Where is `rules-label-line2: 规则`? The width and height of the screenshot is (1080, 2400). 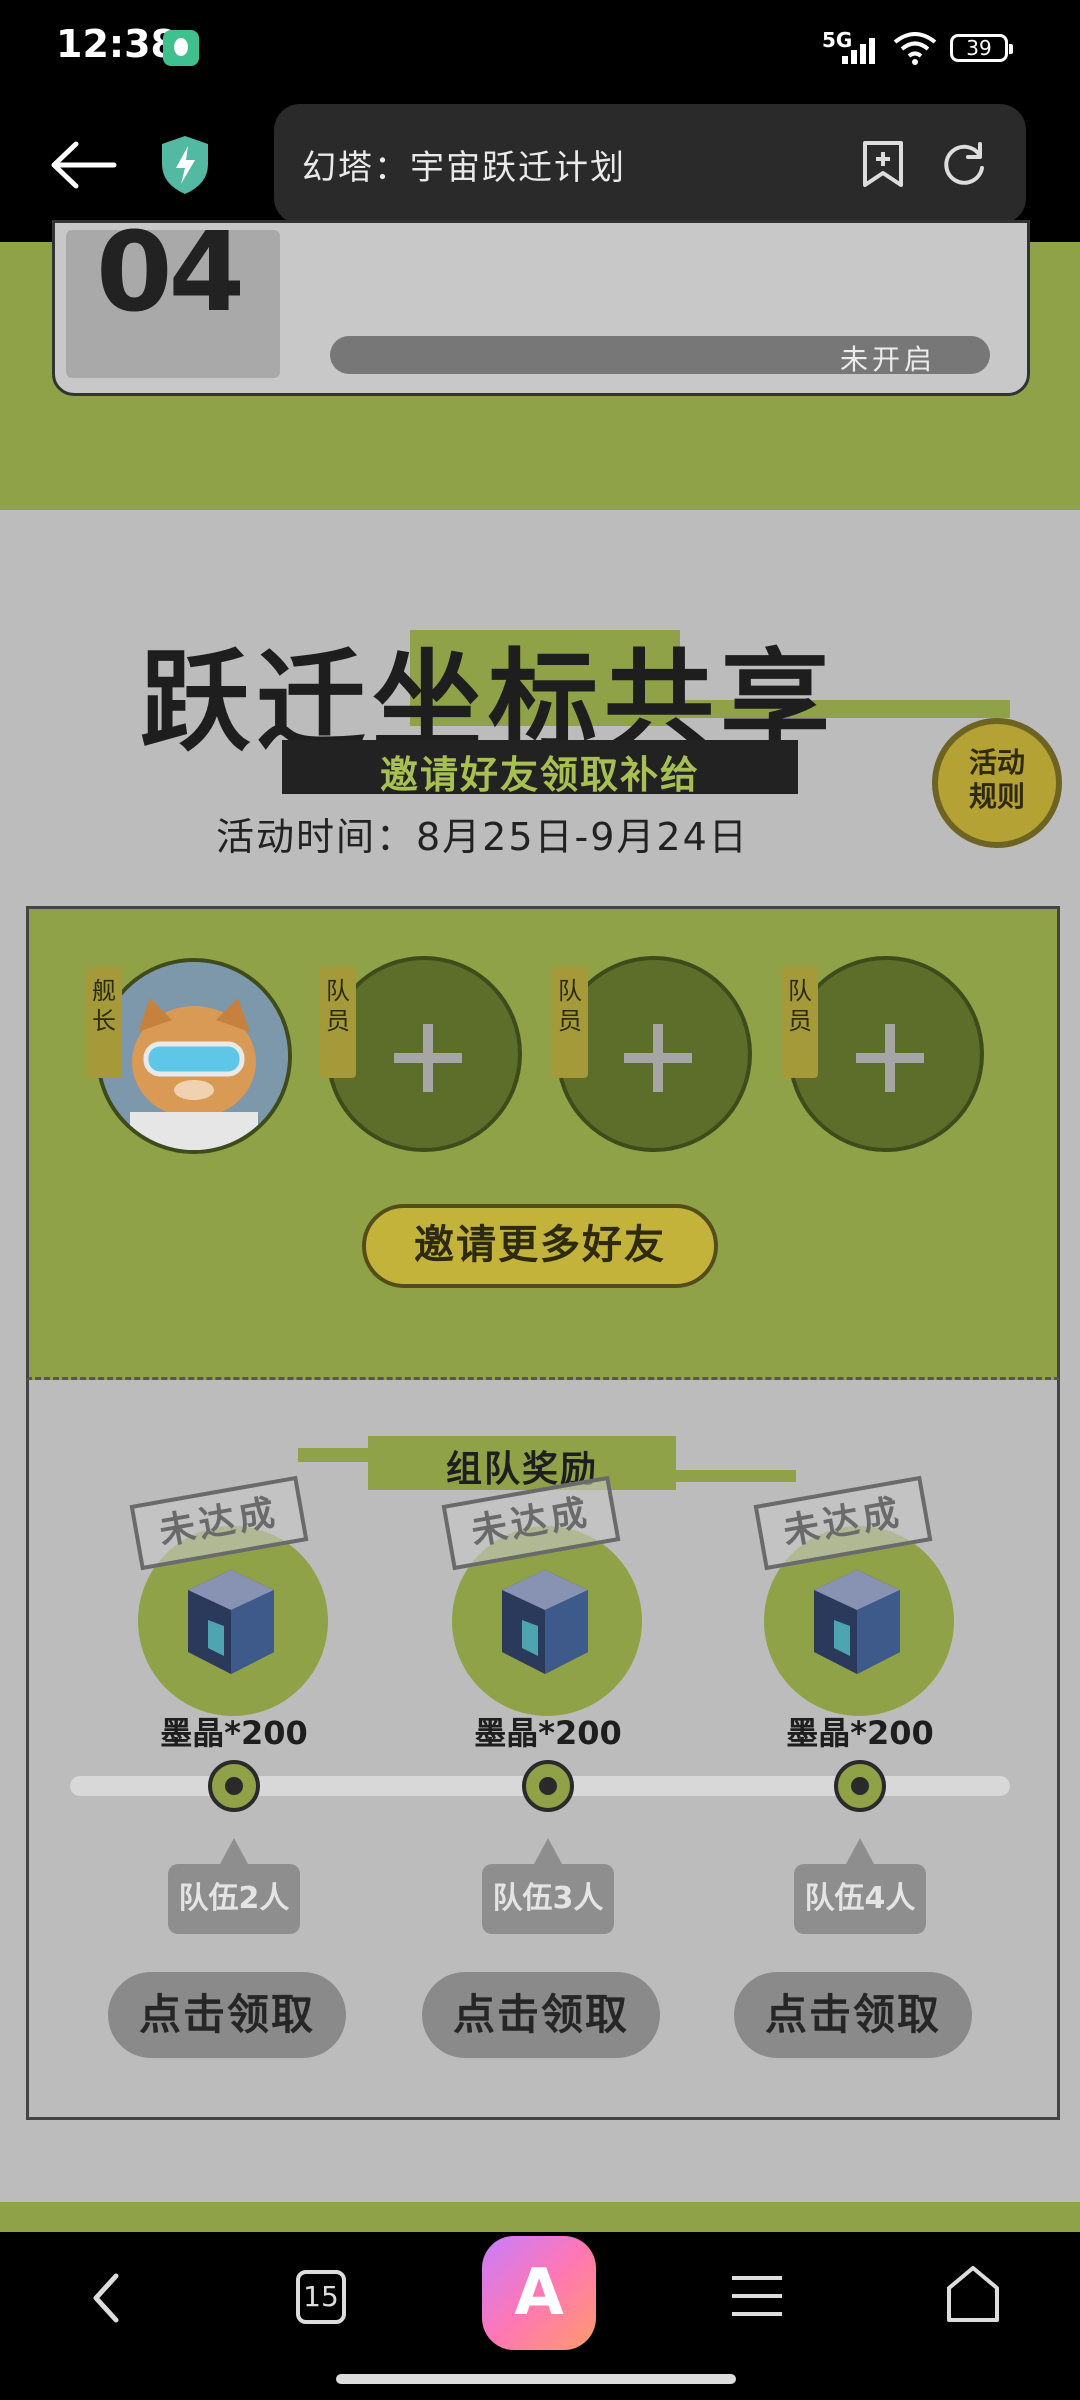 rules-label-line2: 规则 is located at coordinates (996, 796).